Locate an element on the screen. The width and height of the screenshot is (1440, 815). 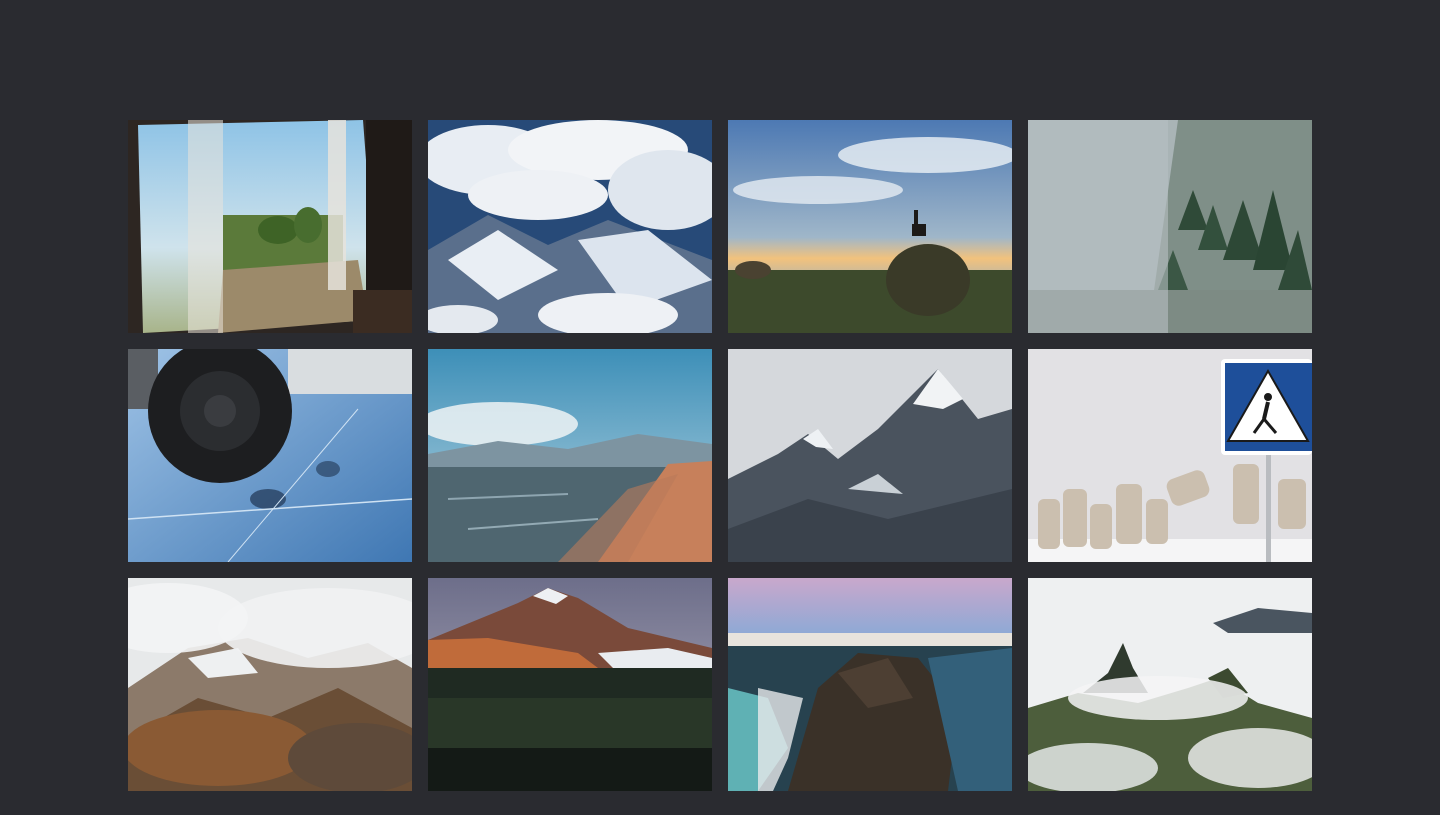
gallery-photo-peaks-above-clouds is located at coordinates (1170, 684).